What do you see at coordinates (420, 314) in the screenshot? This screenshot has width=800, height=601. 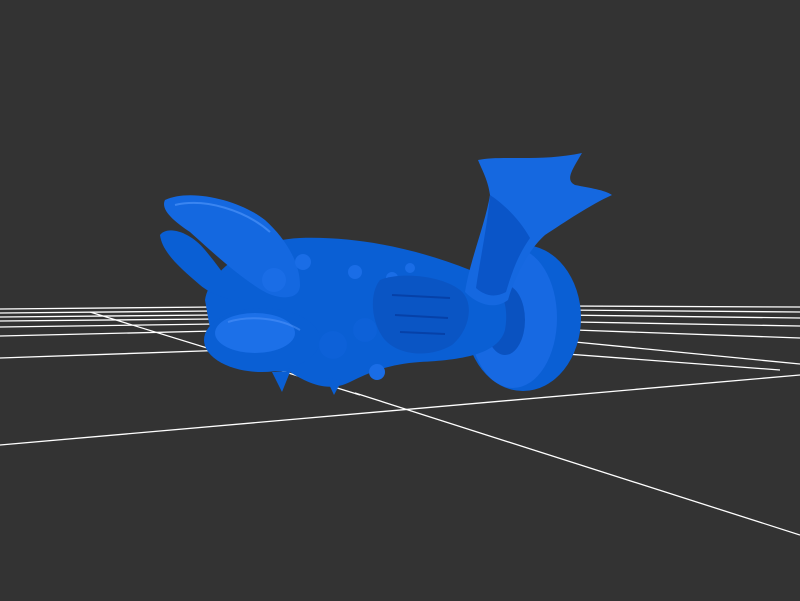 I see `model-engine` at bounding box center [420, 314].